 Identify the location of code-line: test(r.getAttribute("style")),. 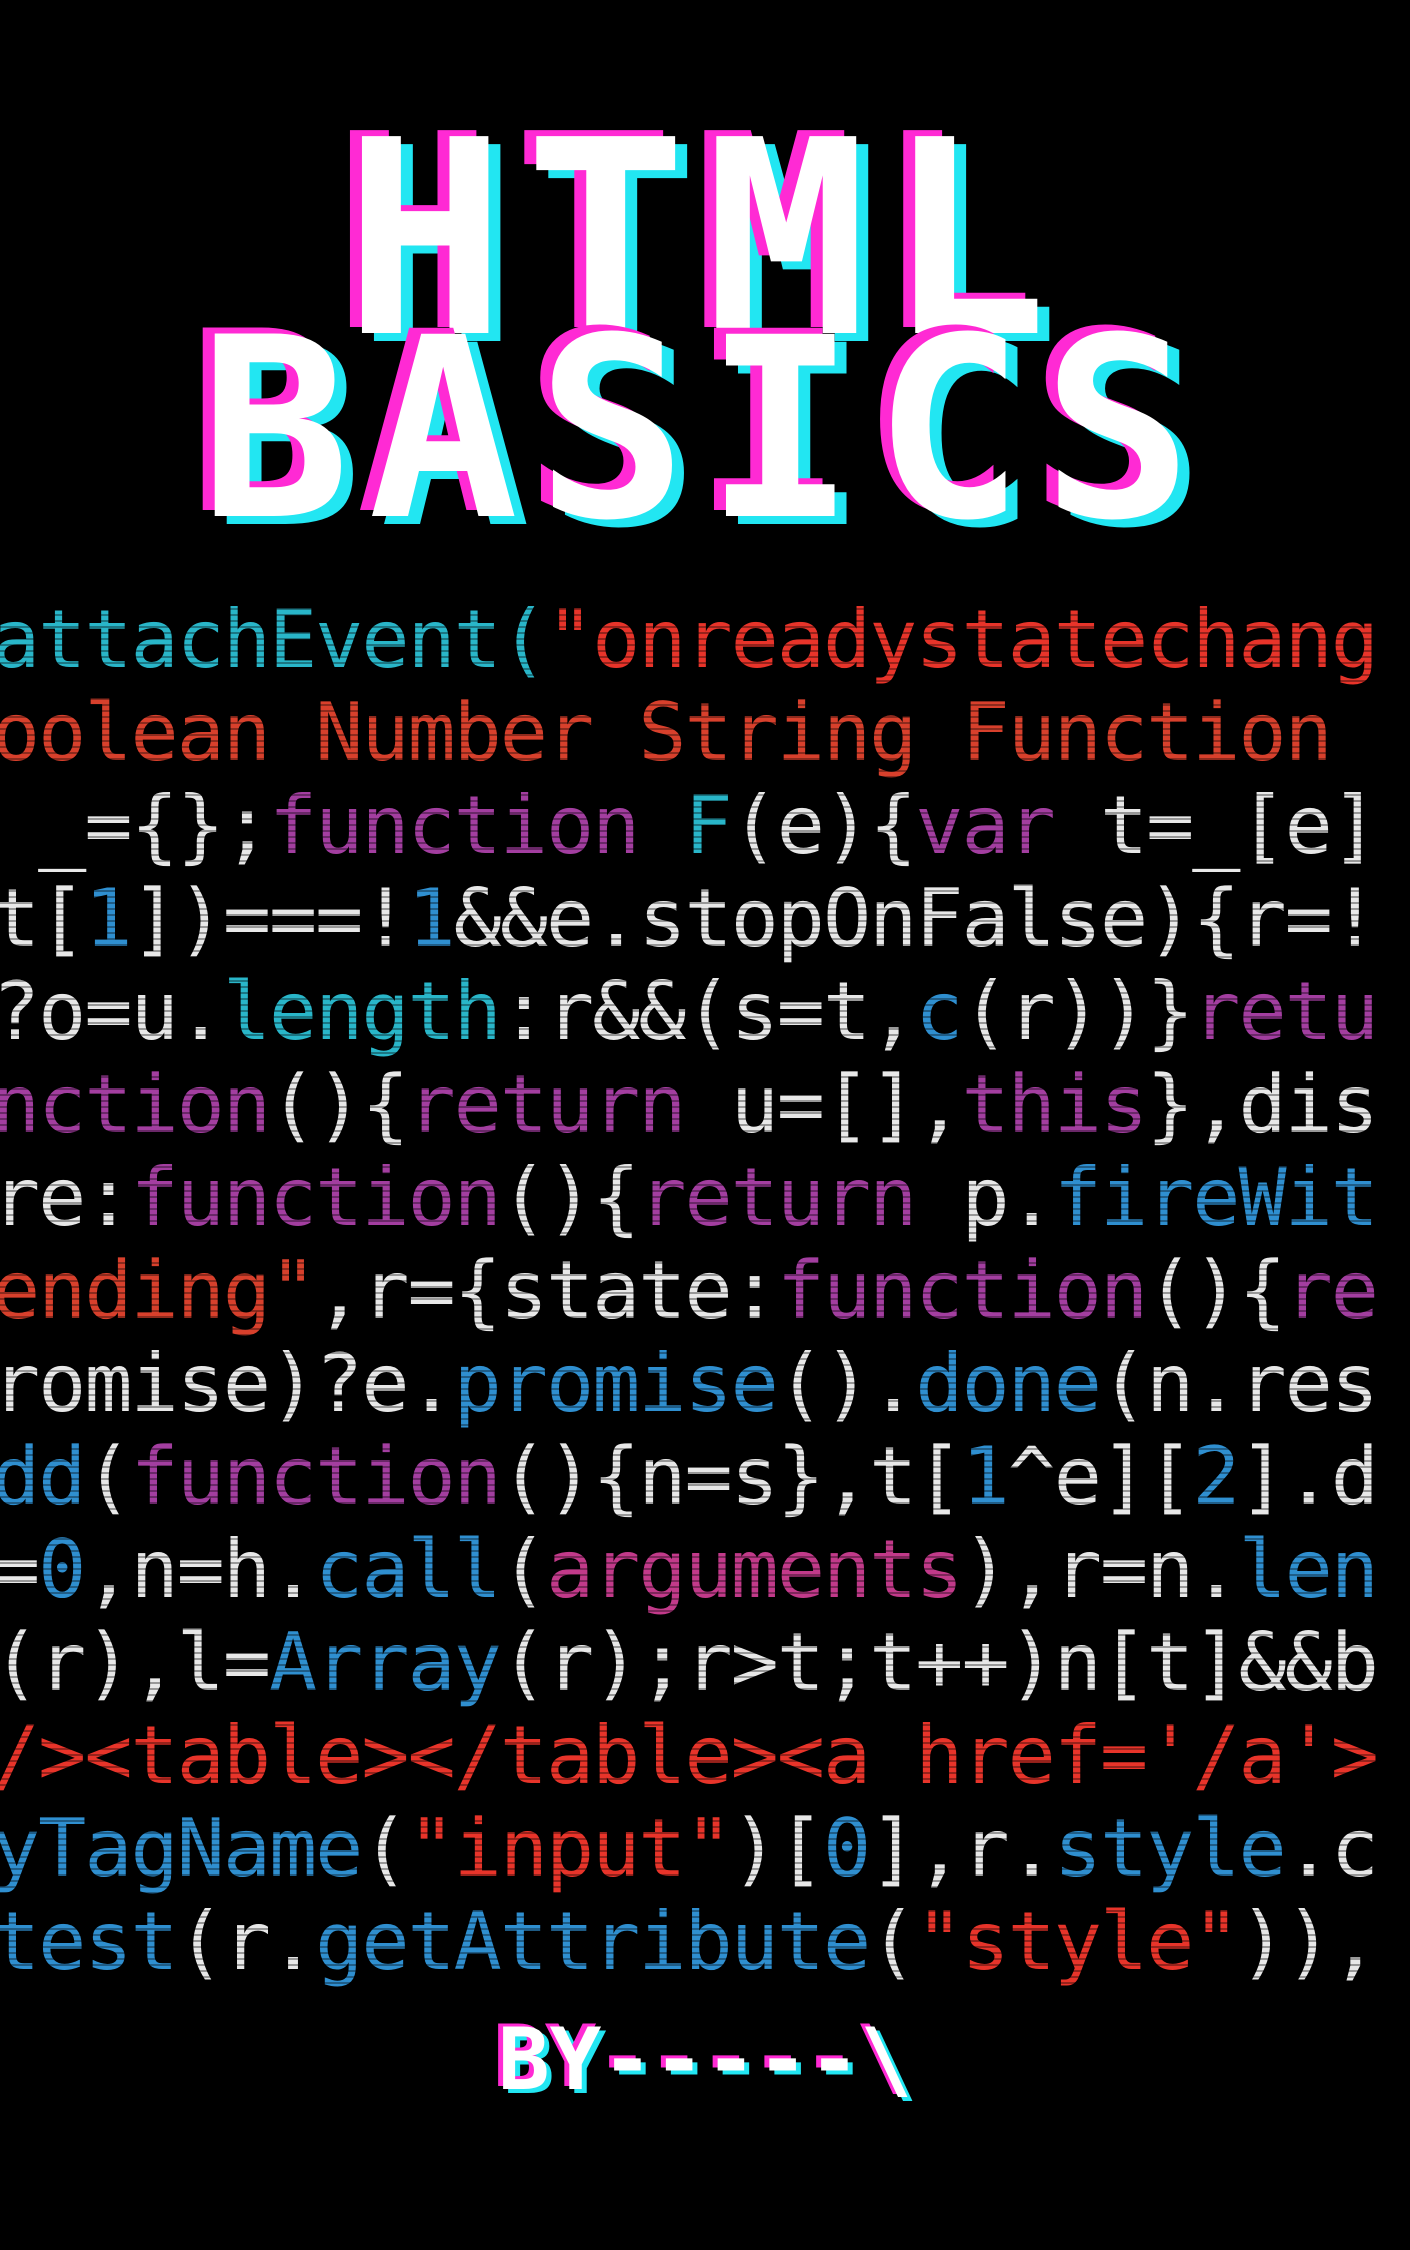
(689, 1947).